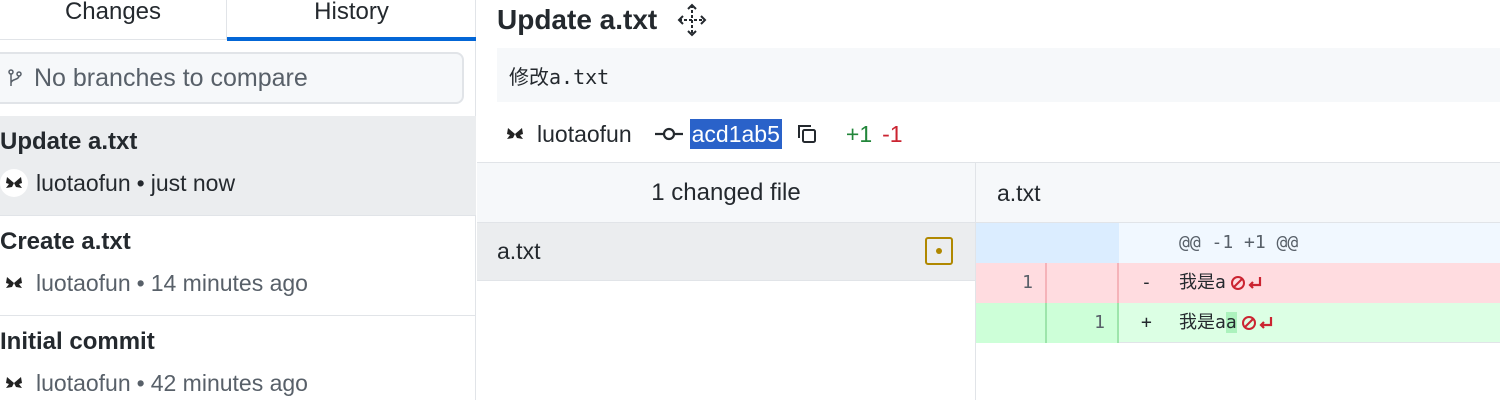 Image resolution: width=1500 pixels, height=400 pixels. What do you see at coordinates (1231, 322) in the screenshot?
I see `diff-highlight: a` at bounding box center [1231, 322].